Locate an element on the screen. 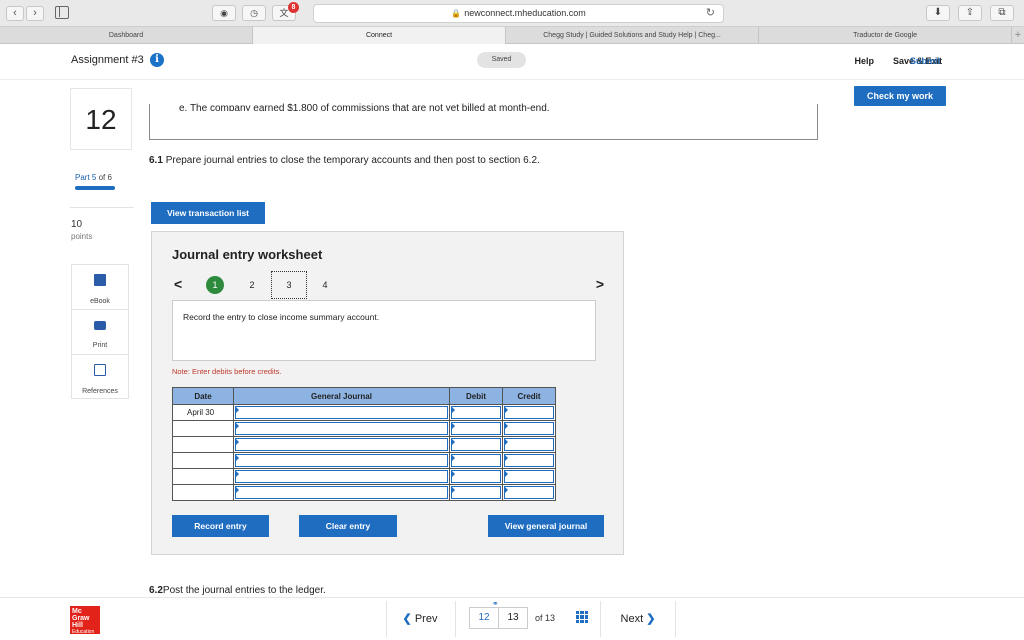 This screenshot has width=1024, height=640. column-header-credit: Credit is located at coordinates (529, 396).